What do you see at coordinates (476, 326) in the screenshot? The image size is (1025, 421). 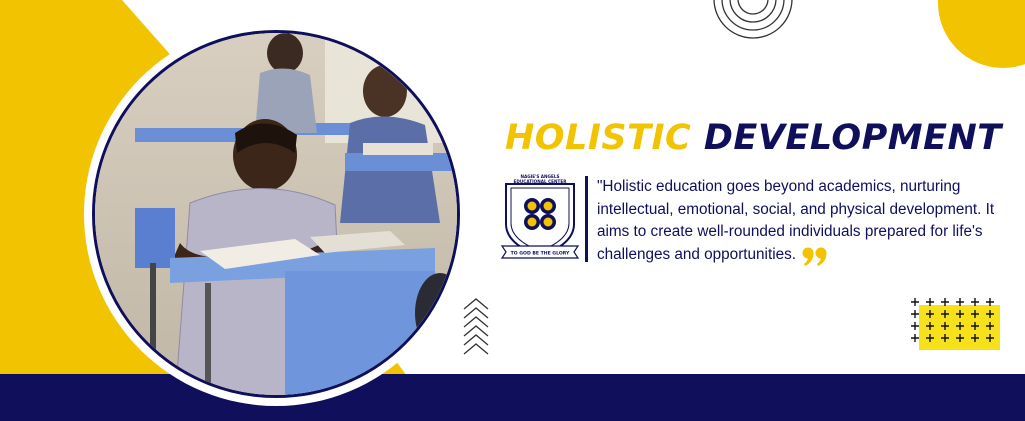 I see `chevrons-up-icon` at bounding box center [476, 326].